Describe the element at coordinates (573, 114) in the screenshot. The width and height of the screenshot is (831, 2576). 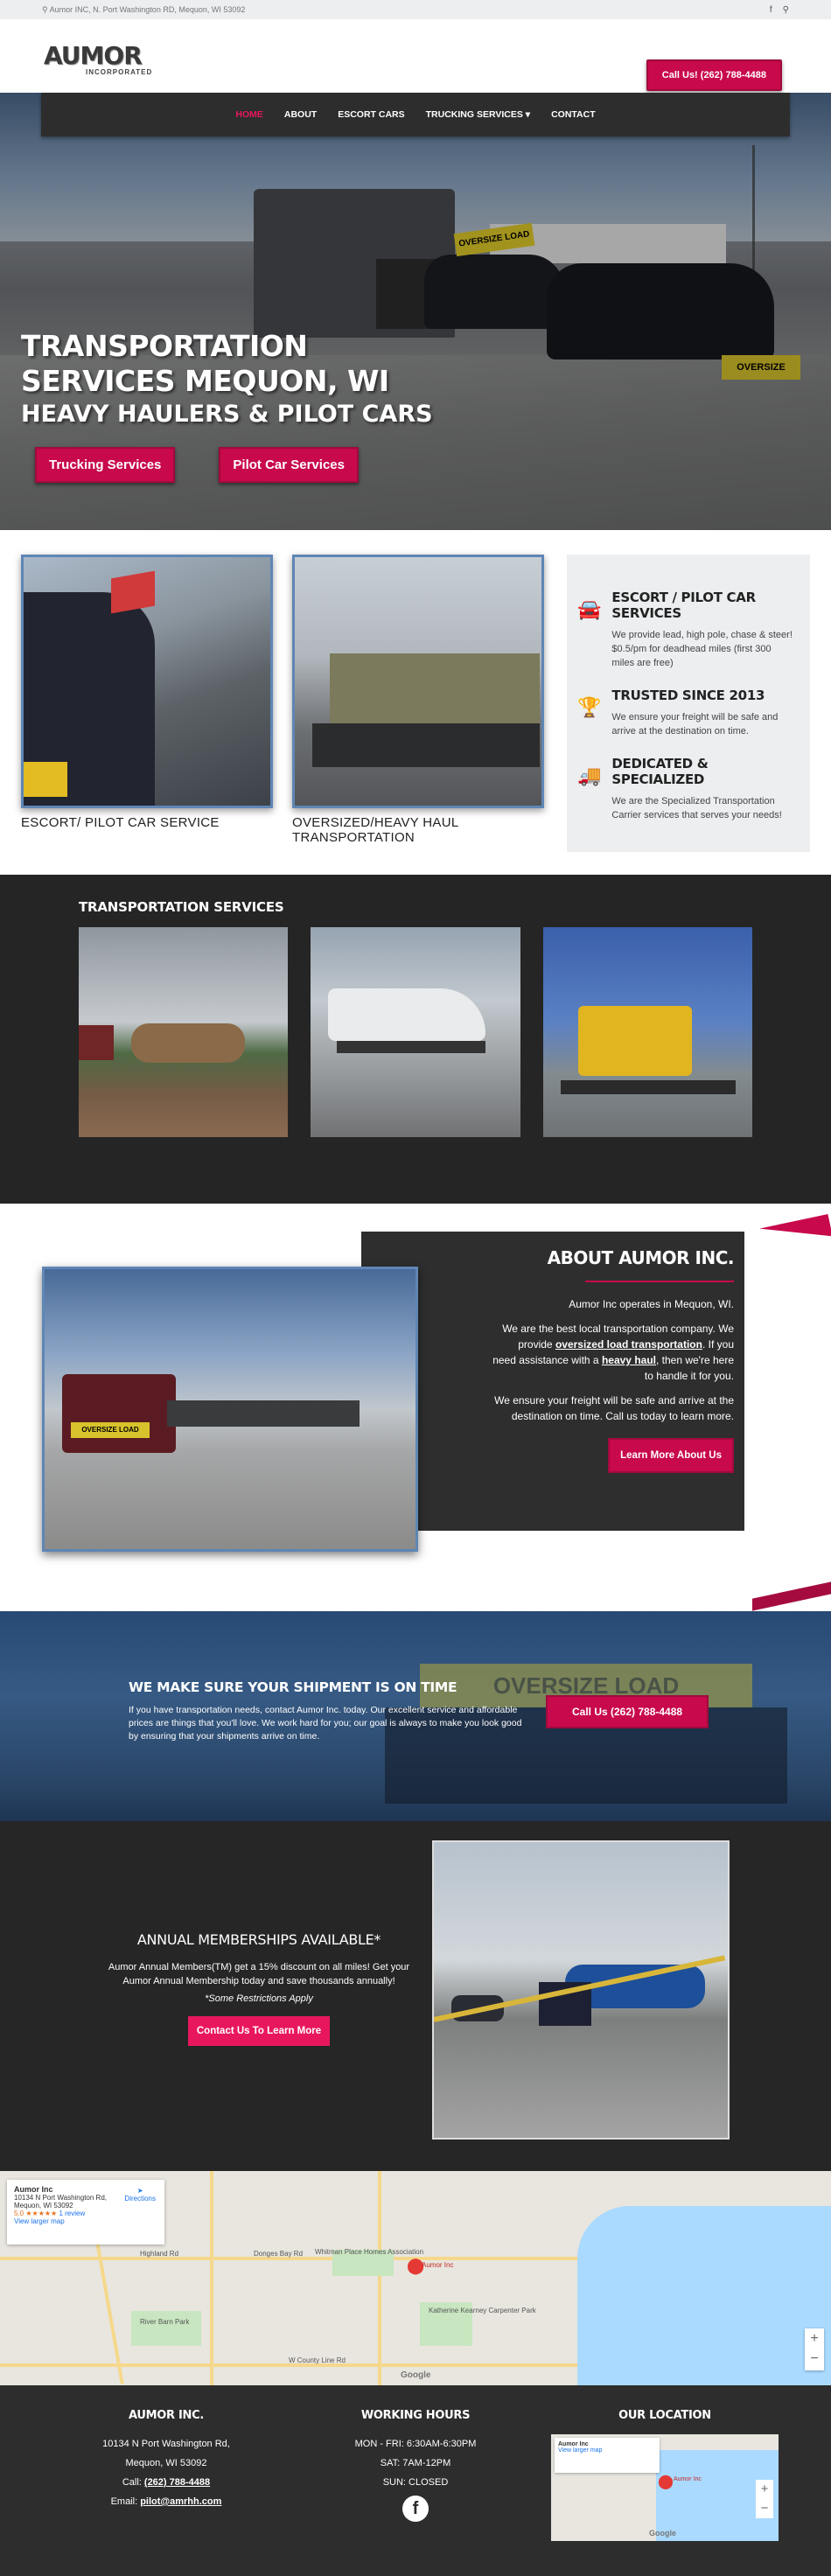
I see `nav-item-contact: Contact` at that location.